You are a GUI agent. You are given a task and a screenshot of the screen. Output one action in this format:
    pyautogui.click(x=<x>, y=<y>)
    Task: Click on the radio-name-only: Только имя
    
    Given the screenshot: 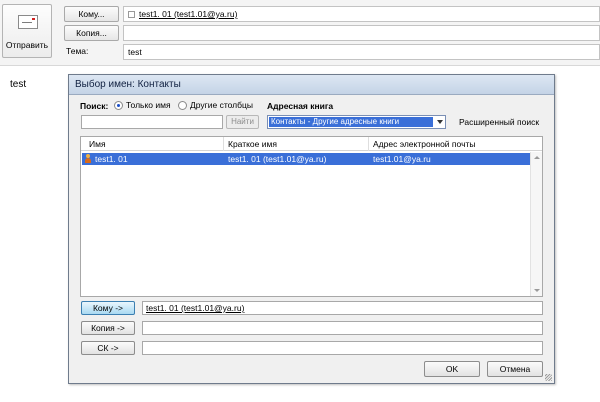 What is the action you would take?
    pyautogui.click(x=142, y=105)
    